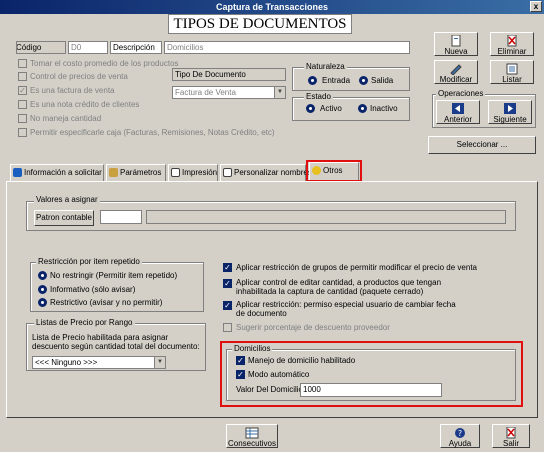 This screenshot has width=544, height=452. I want to click on anterior-label: Anterior, so click(457, 119).